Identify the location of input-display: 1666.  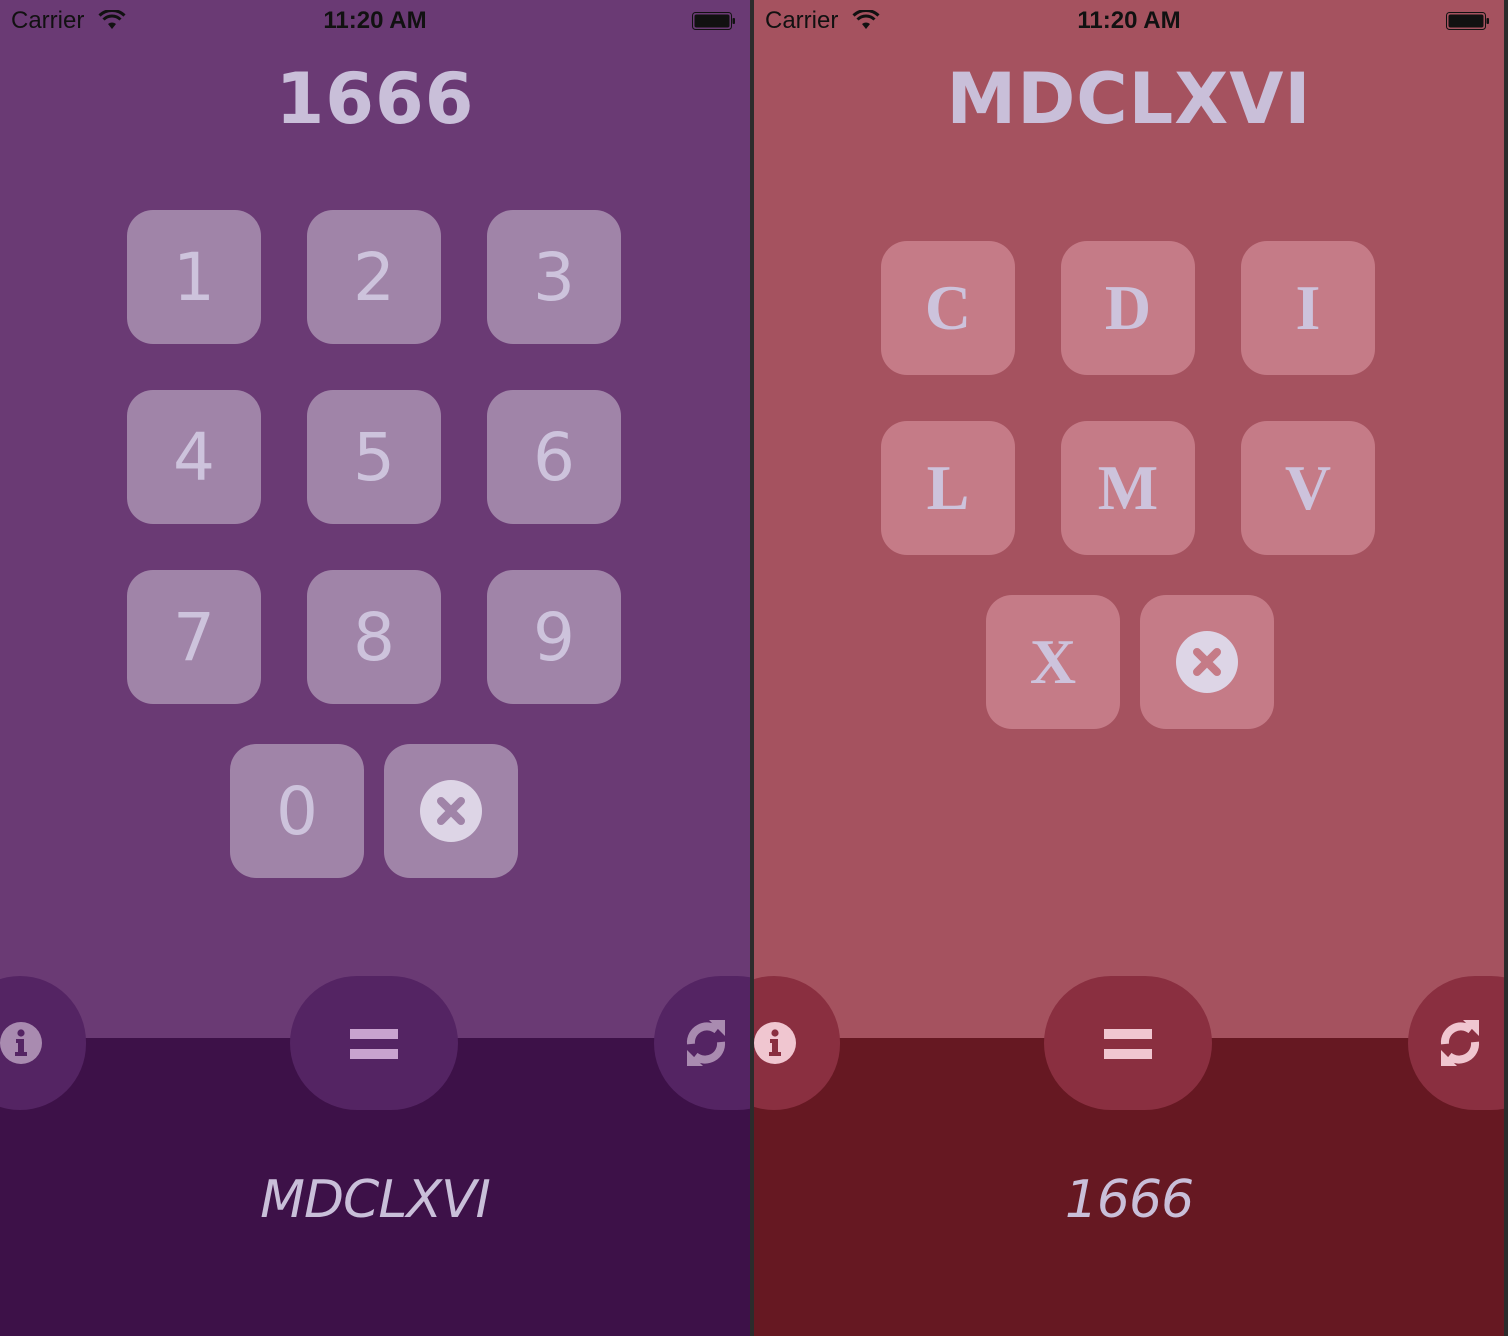
(375, 99).